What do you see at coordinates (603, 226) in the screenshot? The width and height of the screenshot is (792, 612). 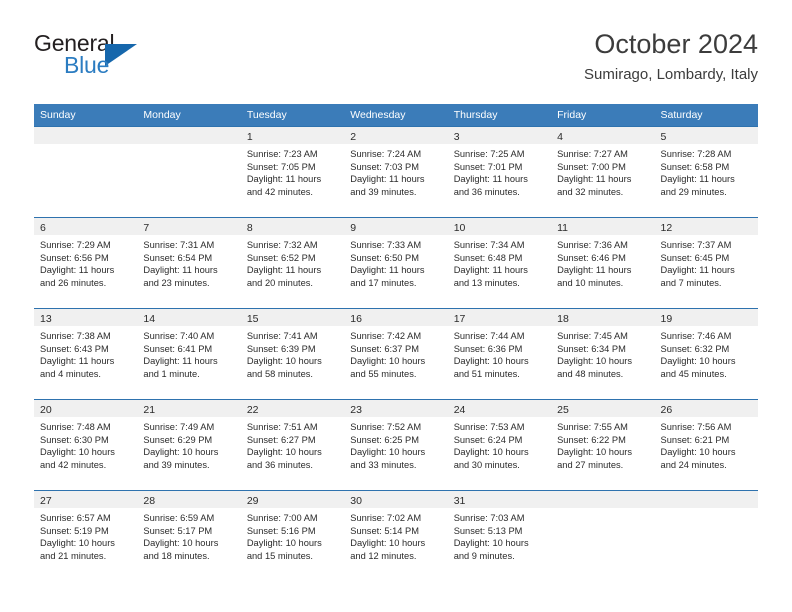 I see `day-number-band: 11` at bounding box center [603, 226].